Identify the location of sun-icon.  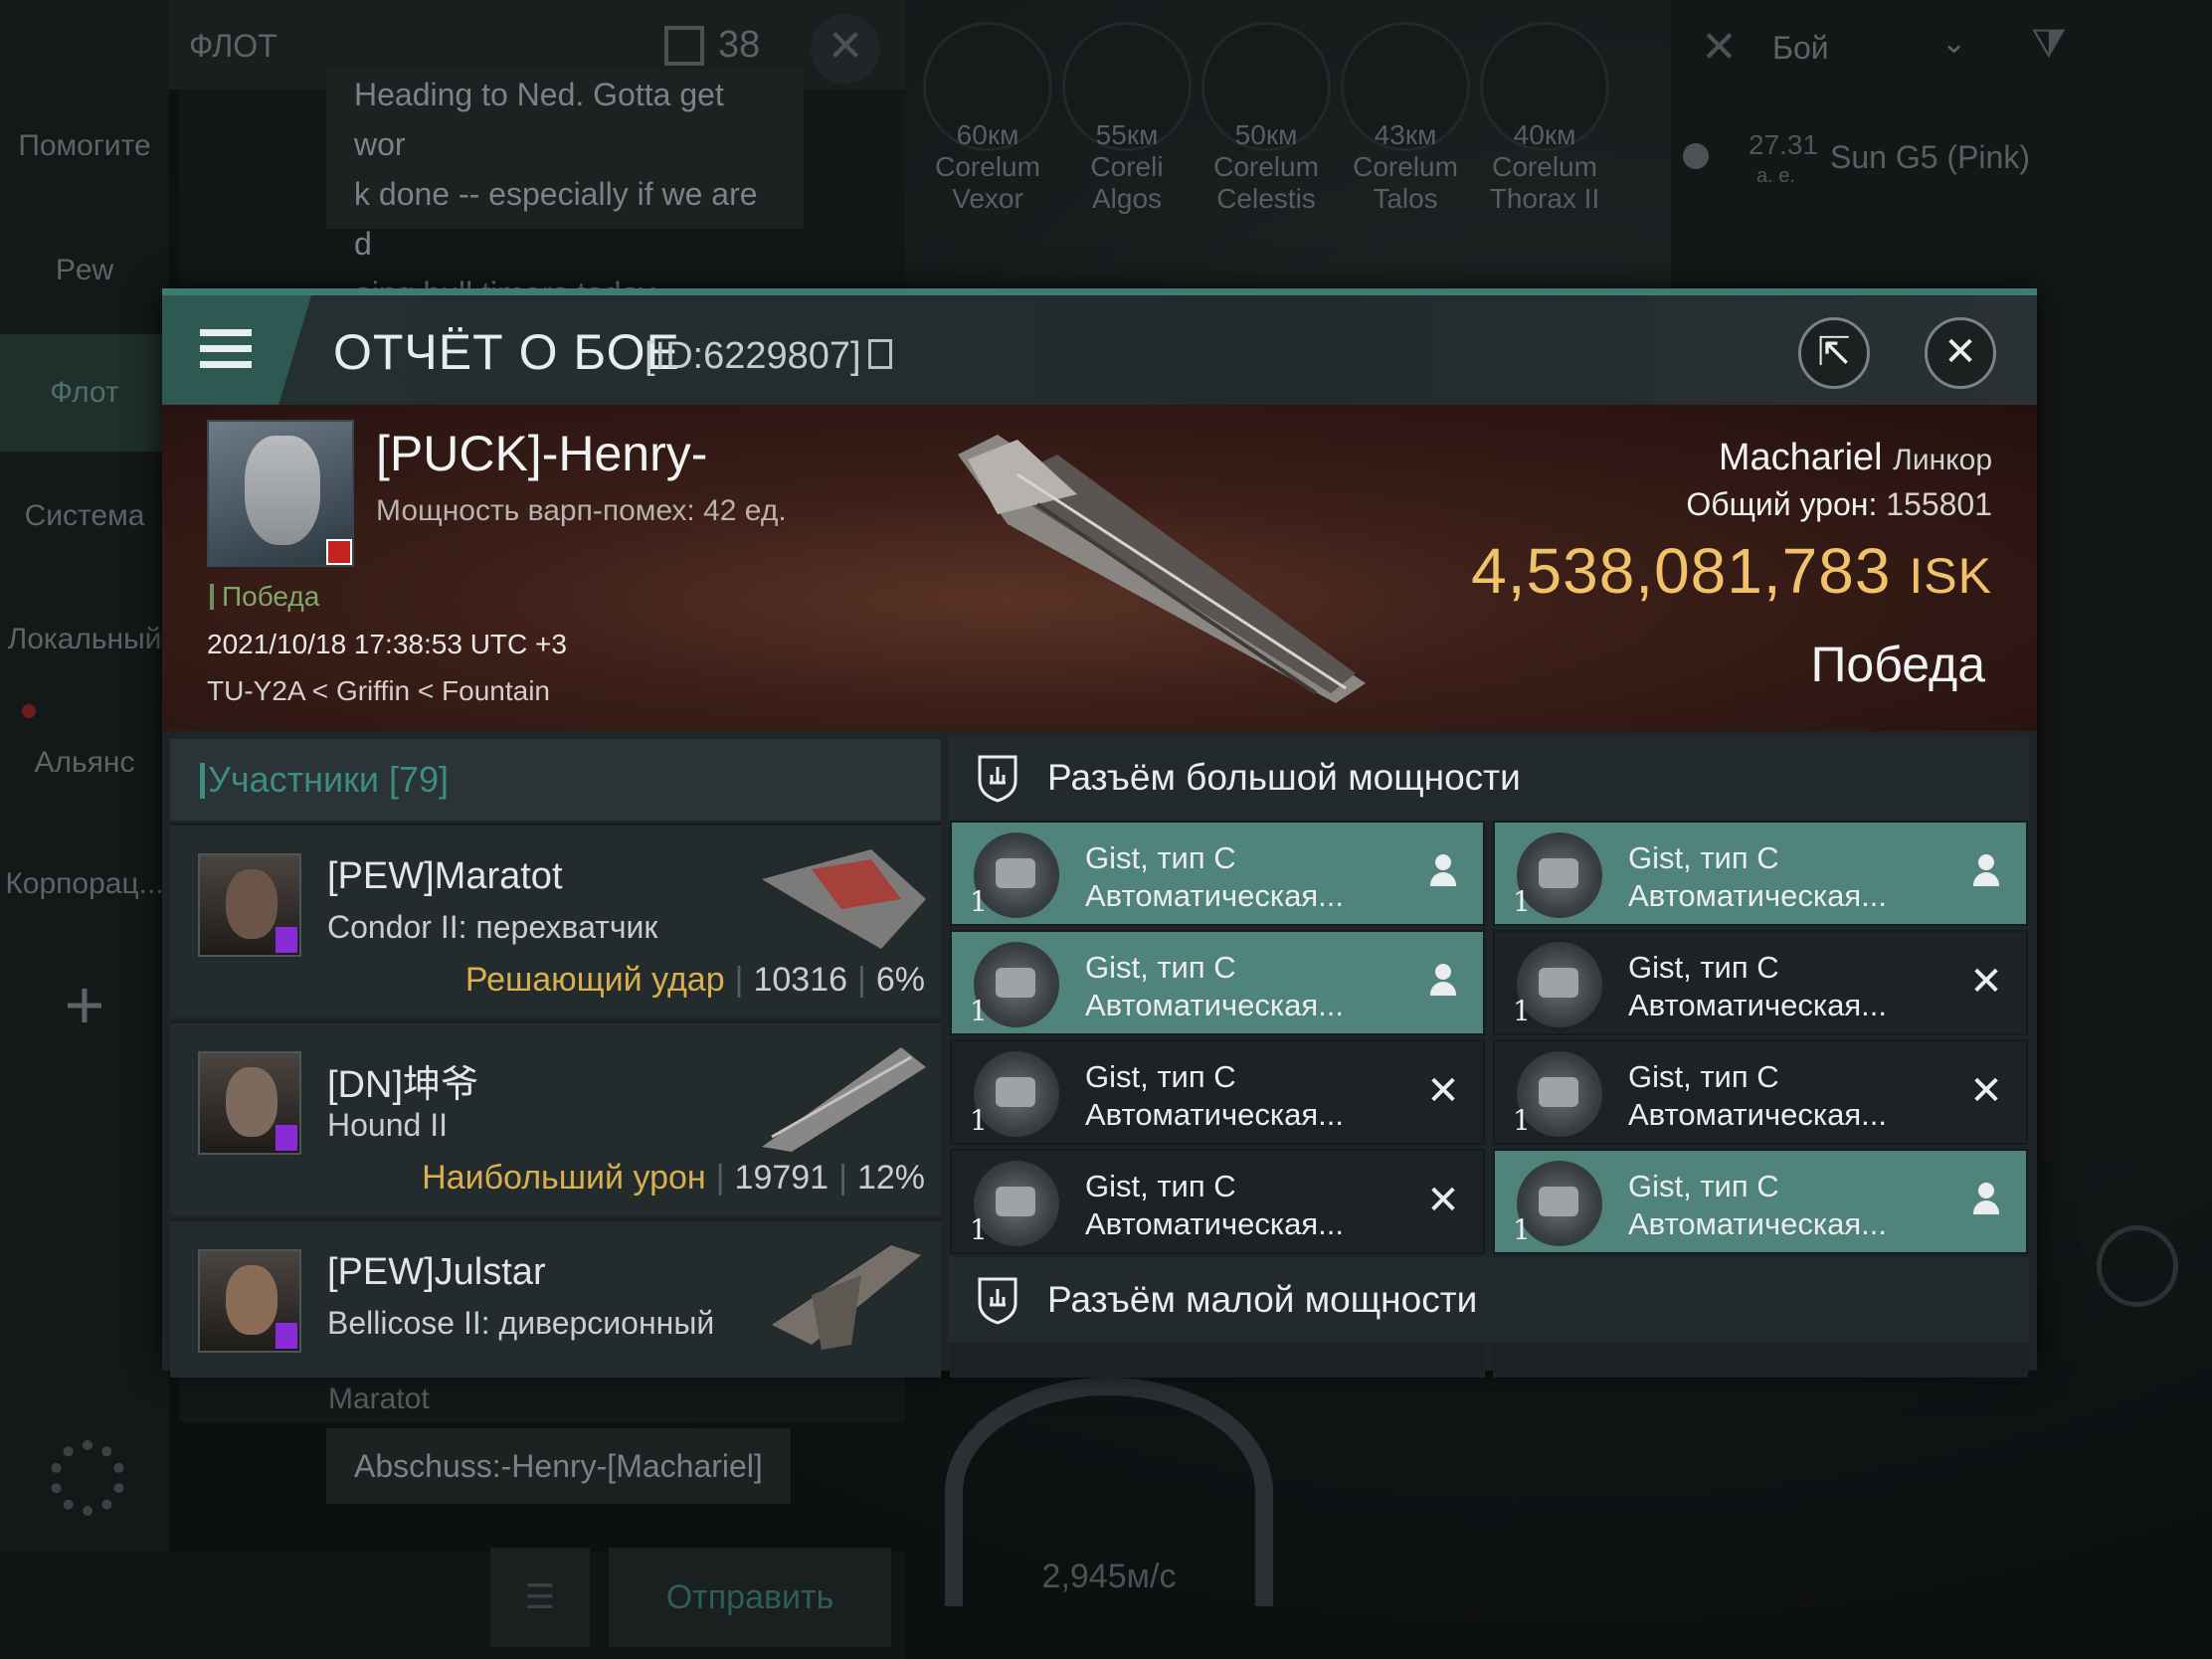
(1696, 156).